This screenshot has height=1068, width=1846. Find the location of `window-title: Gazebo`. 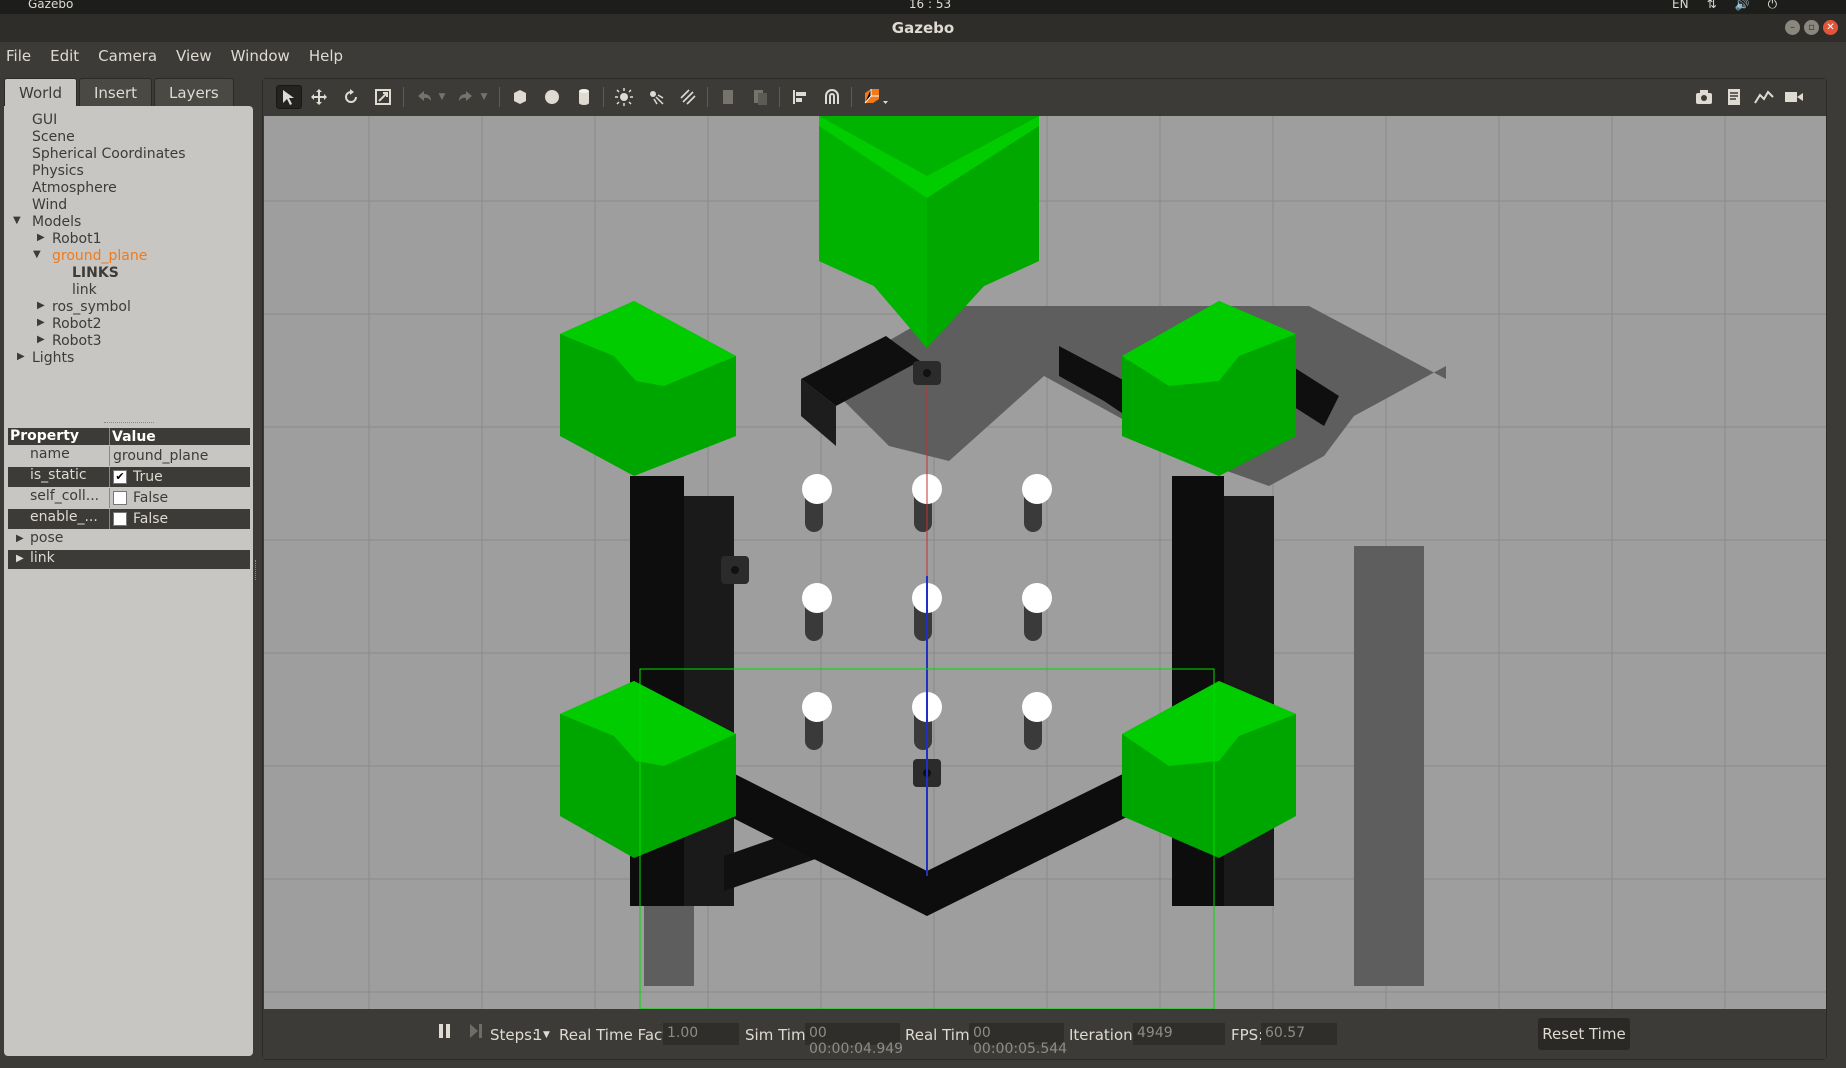

window-title: Gazebo is located at coordinates (923, 28).